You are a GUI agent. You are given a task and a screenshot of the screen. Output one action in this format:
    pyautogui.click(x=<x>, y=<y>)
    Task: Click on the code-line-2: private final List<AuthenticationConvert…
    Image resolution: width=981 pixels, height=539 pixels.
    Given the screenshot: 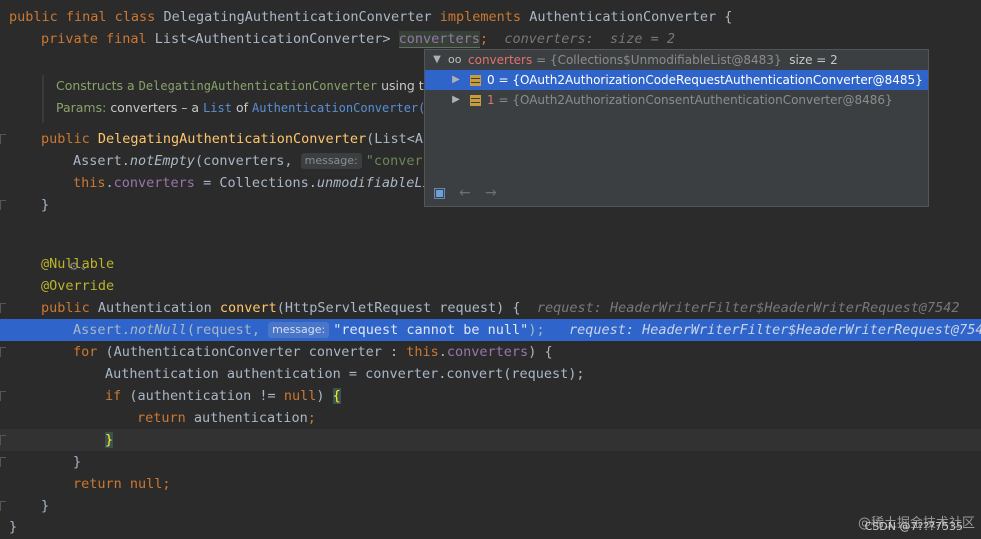 What is the action you would take?
    pyautogui.click(x=490, y=39)
    